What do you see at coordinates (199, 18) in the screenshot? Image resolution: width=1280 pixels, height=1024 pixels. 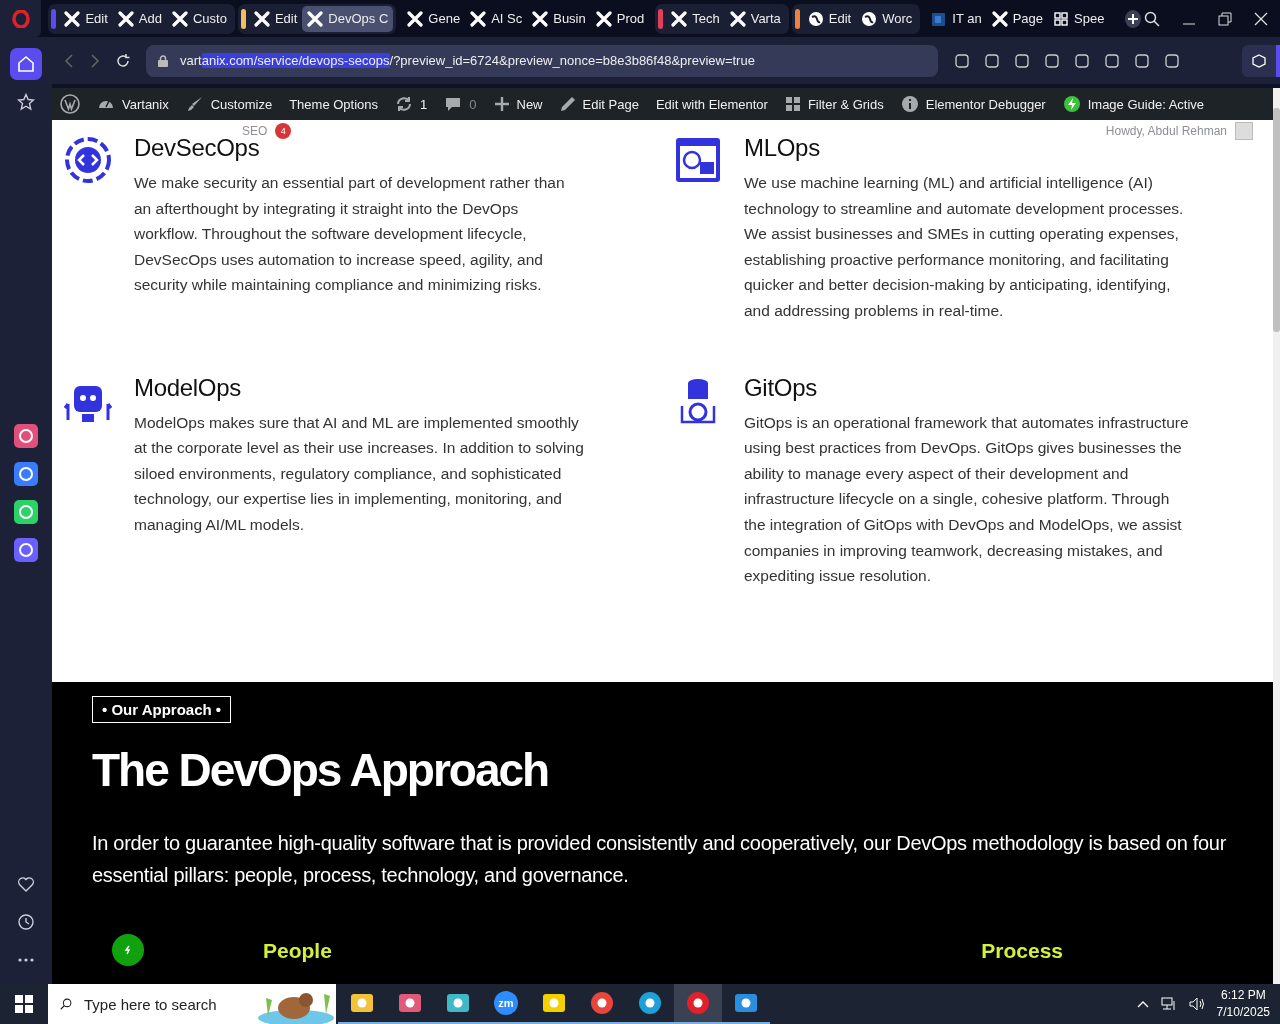 I see `browser-tab: Custo` at bounding box center [199, 18].